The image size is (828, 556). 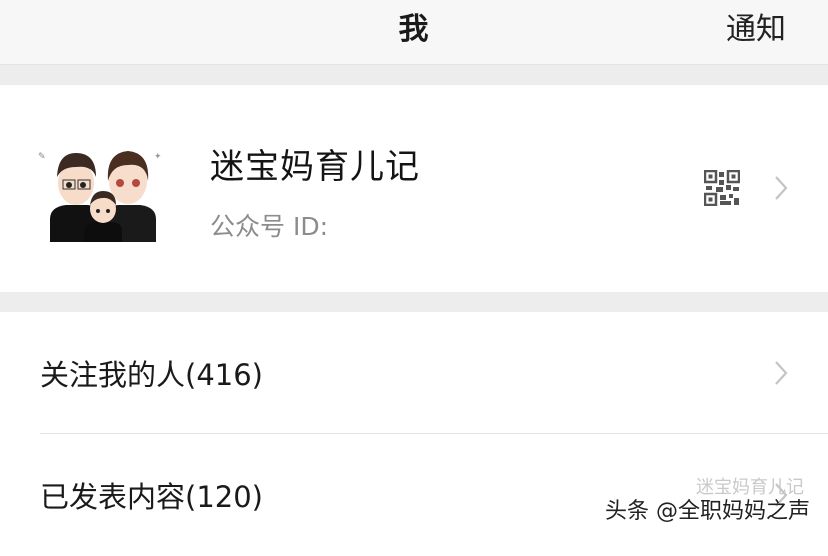 What do you see at coordinates (707, 511) in the screenshot?
I see `watermark: 头条 @全职妈妈之声` at bounding box center [707, 511].